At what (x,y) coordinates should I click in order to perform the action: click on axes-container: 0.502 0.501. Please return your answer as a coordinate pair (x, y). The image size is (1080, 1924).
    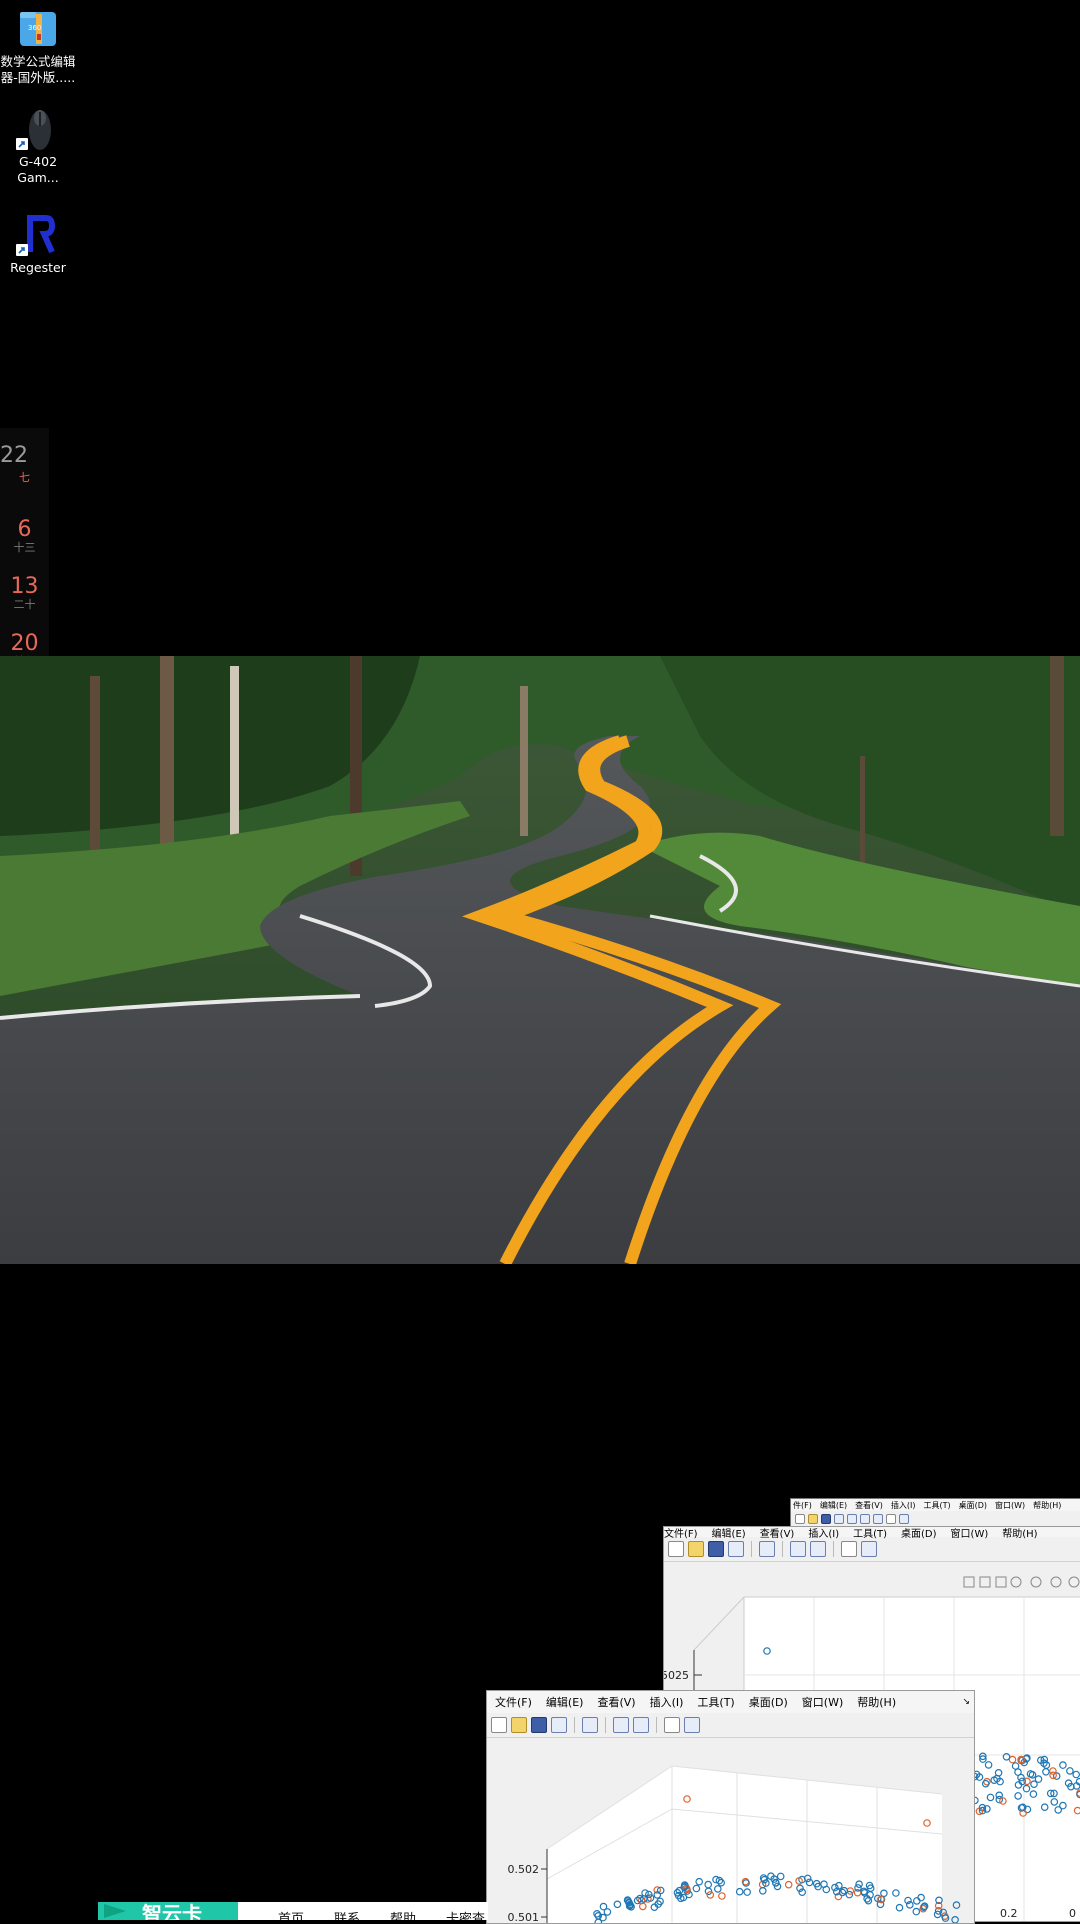
    Looking at the image, I should click on (730, 1831).